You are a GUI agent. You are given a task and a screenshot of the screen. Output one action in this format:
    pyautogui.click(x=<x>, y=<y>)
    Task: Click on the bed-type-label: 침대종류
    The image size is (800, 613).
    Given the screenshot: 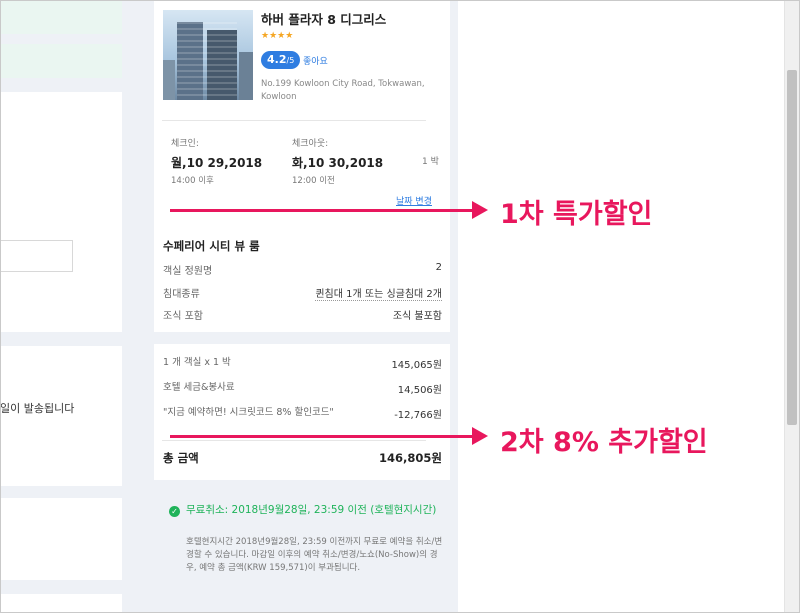 What is the action you would take?
    pyautogui.click(x=181, y=294)
    